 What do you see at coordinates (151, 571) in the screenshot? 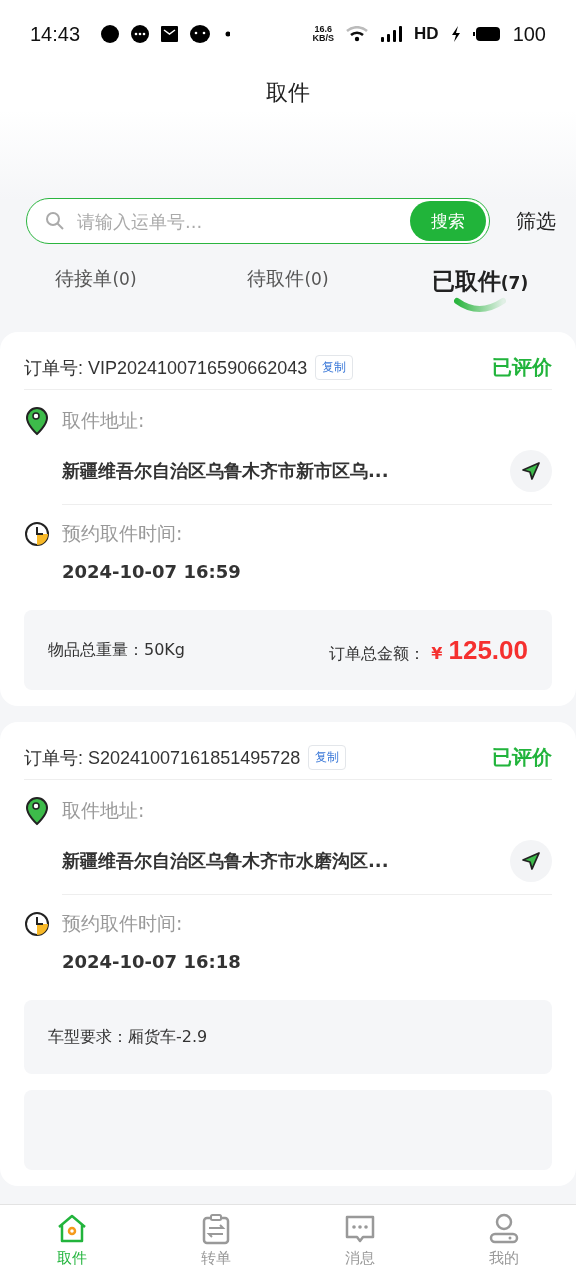
I see `pickup-time: 2024-10-07 16:59` at bounding box center [151, 571].